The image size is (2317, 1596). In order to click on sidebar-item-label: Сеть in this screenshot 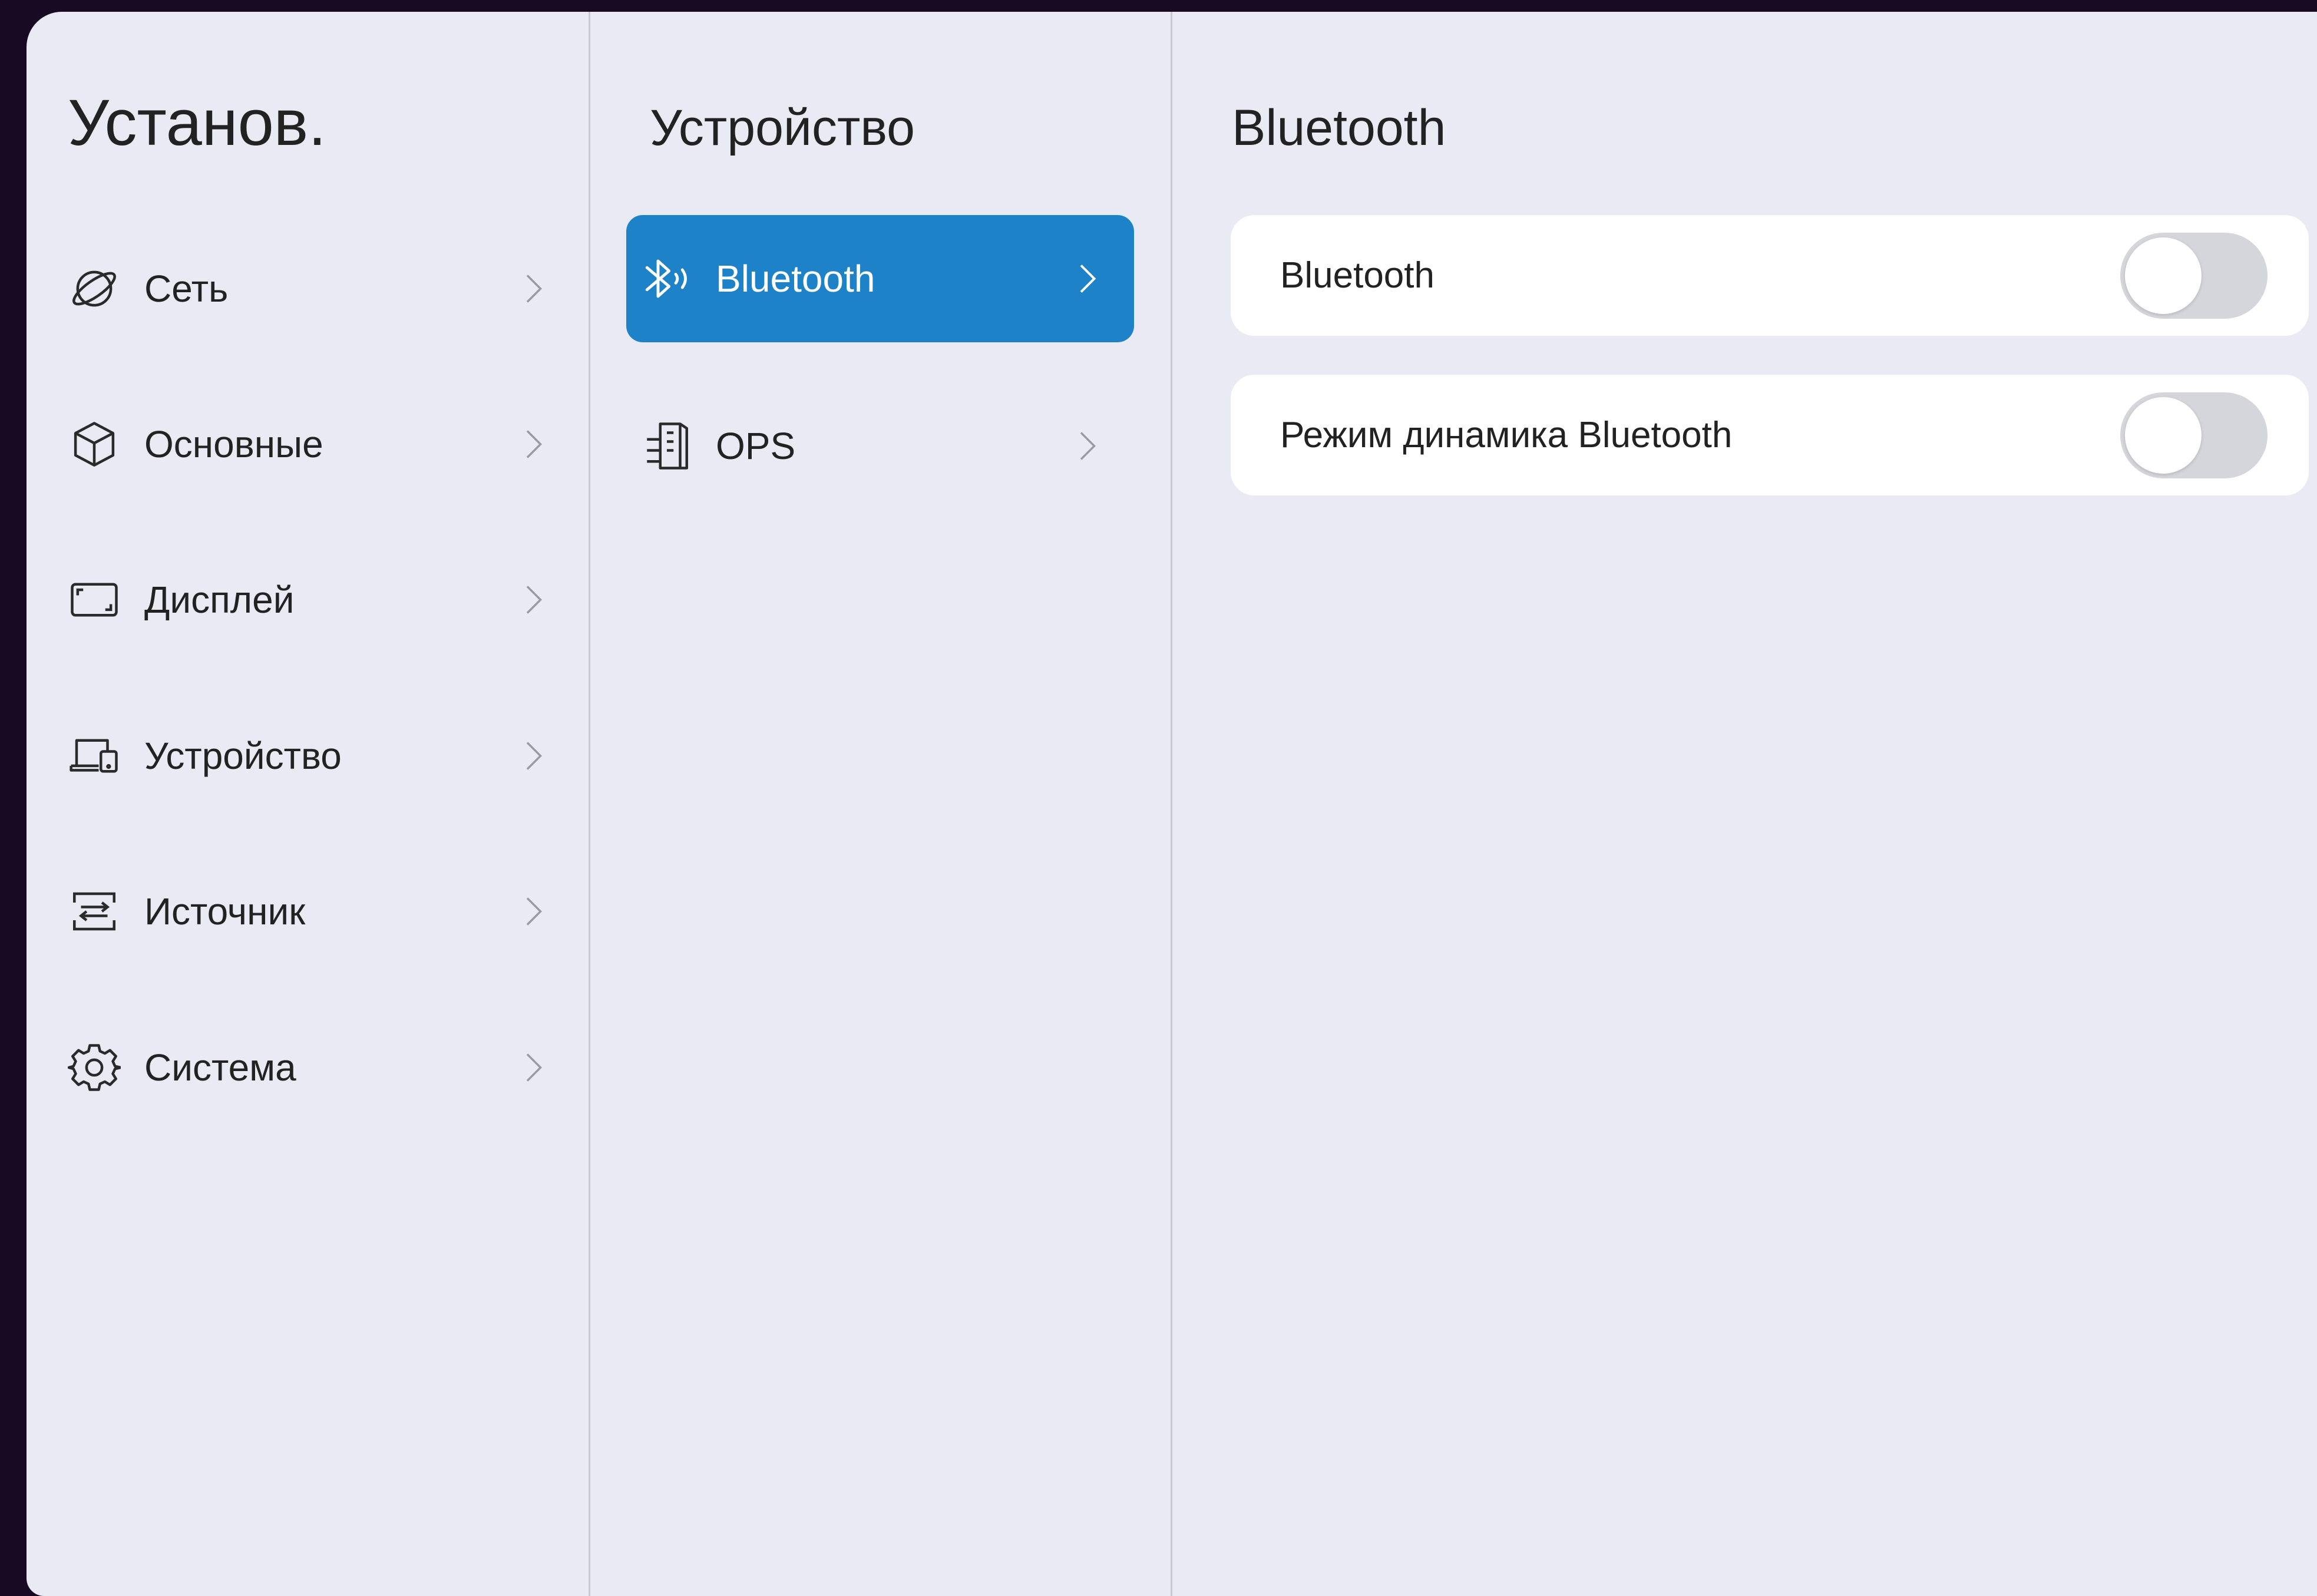, I will do `click(186, 289)`.